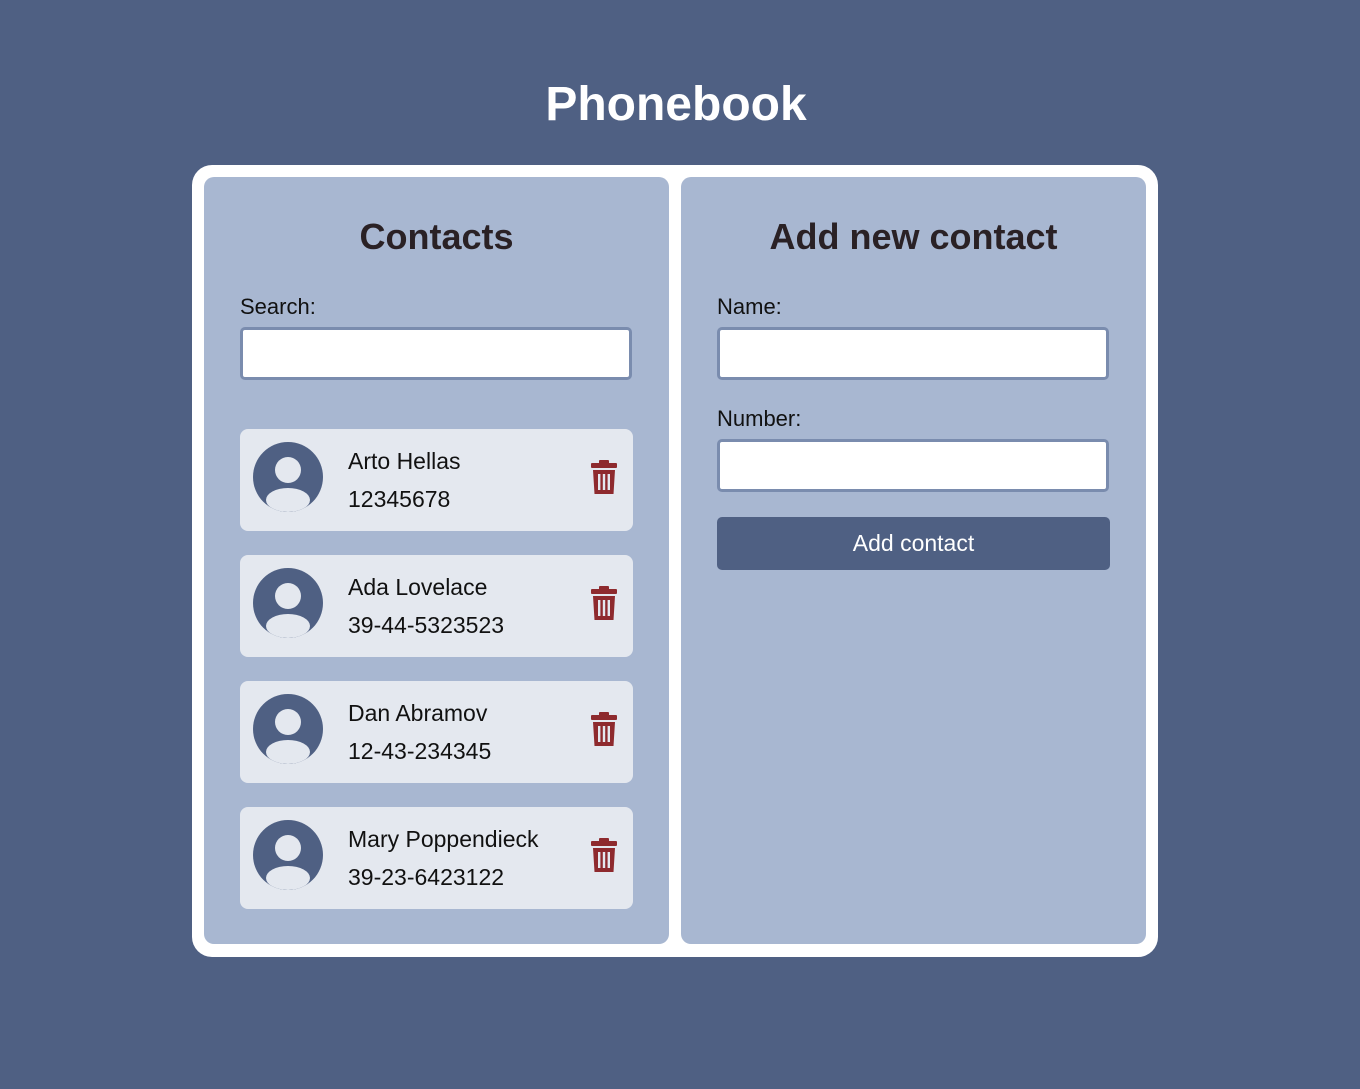  Describe the element at coordinates (426, 625) in the screenshot. I see `contact-number: 39-44-5323523` at that location.